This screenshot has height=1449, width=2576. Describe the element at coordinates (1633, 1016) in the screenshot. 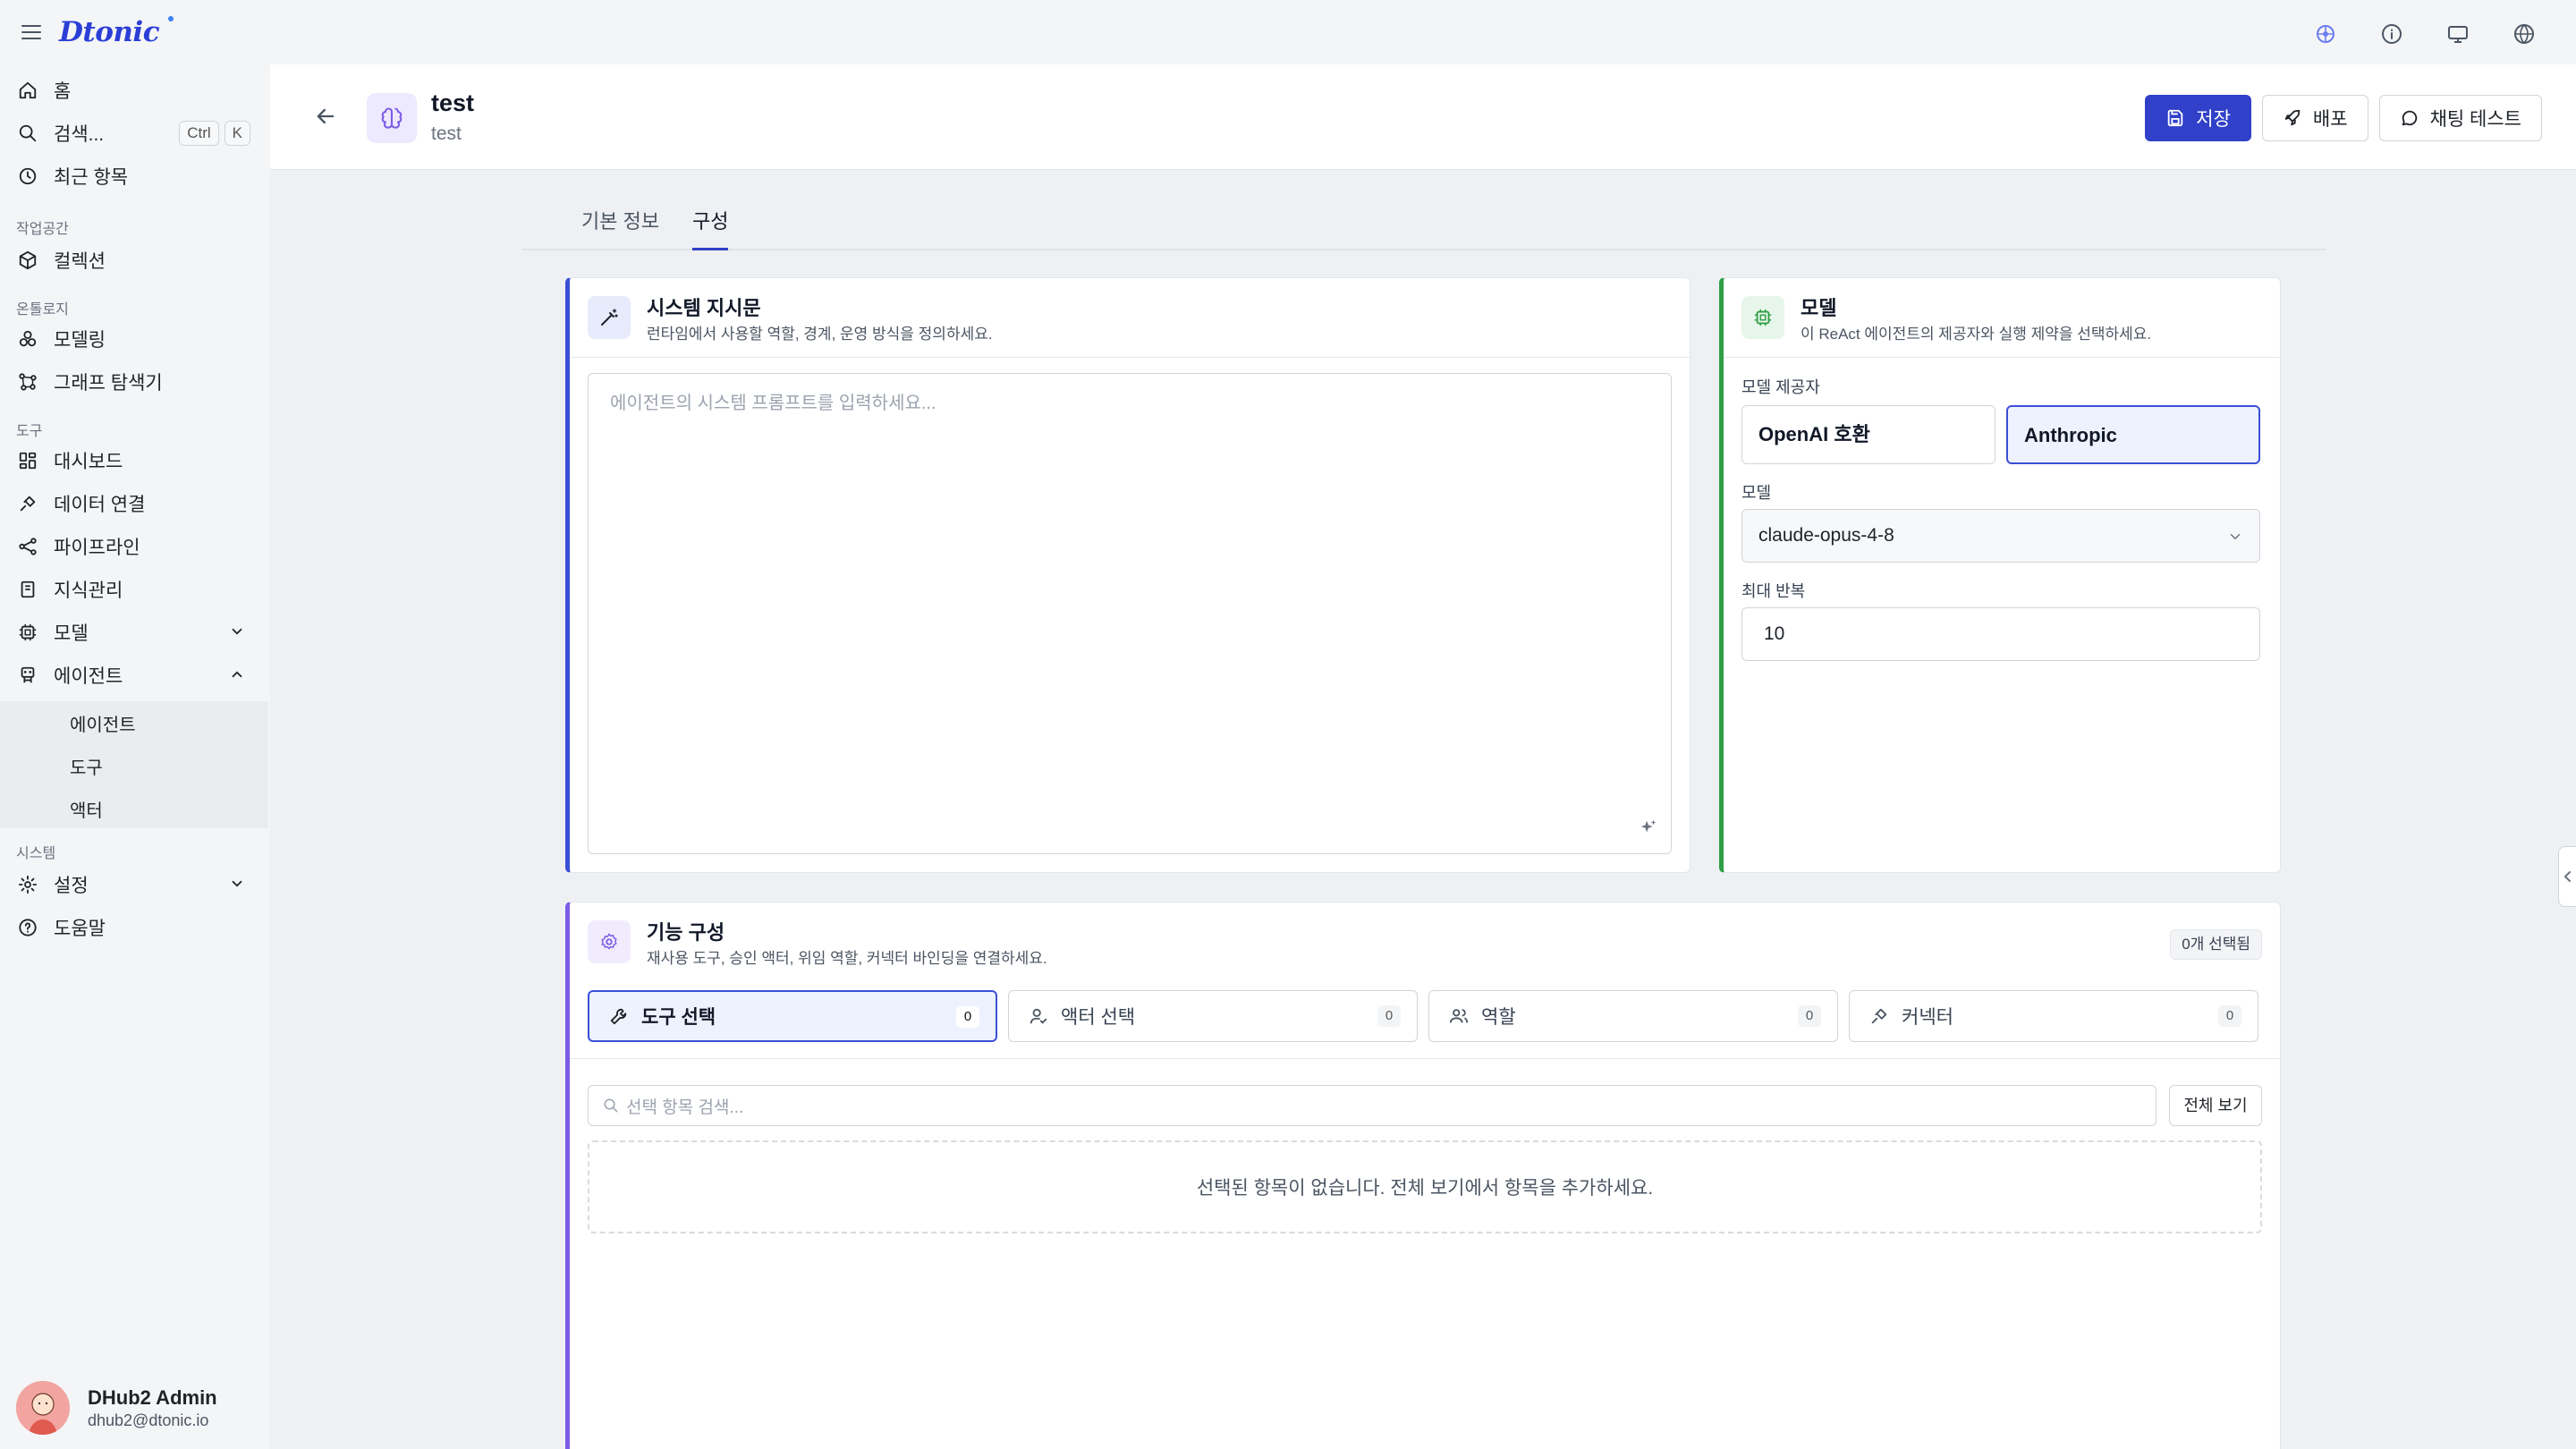

I see `segment-roles: 역할 0` at that location.